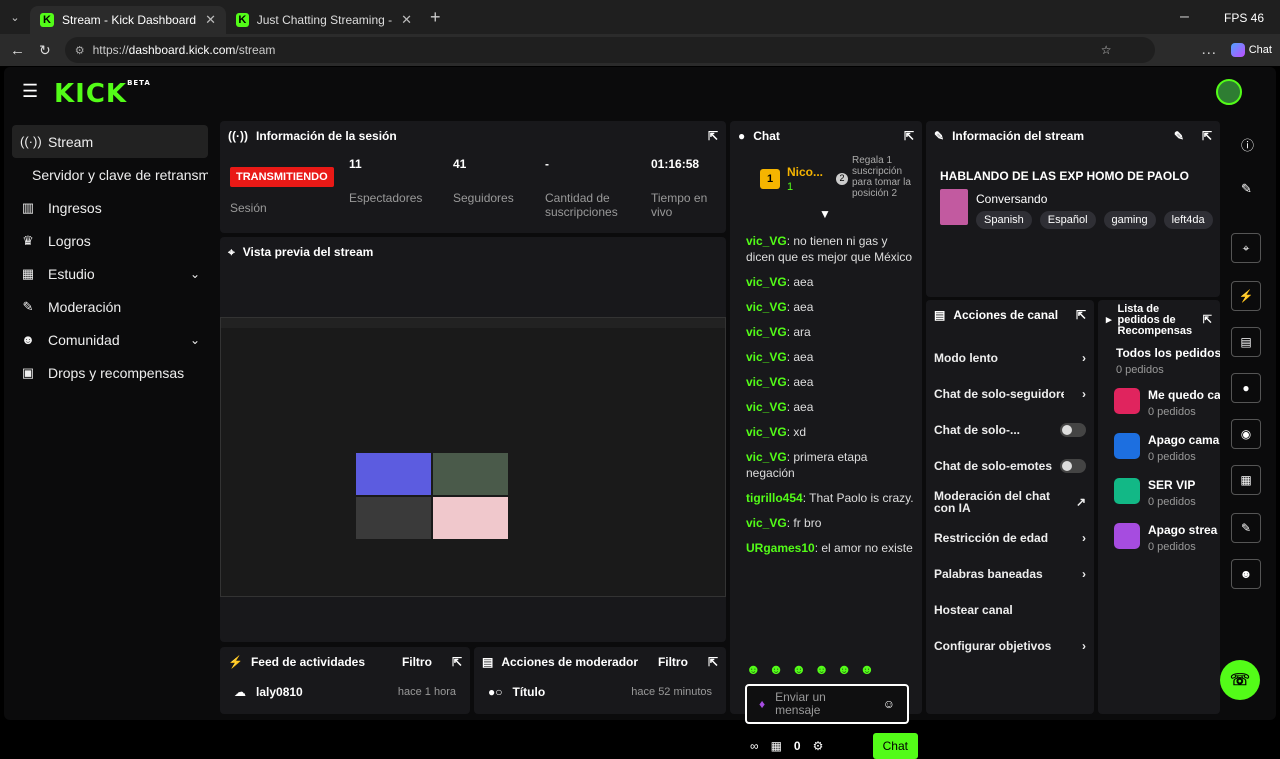 The image size is (1280, 759). What do you see at coordinates (1109, 319) in the screenshot?
I see `gift-icon: ▸` at bounding box center [1109, 319].